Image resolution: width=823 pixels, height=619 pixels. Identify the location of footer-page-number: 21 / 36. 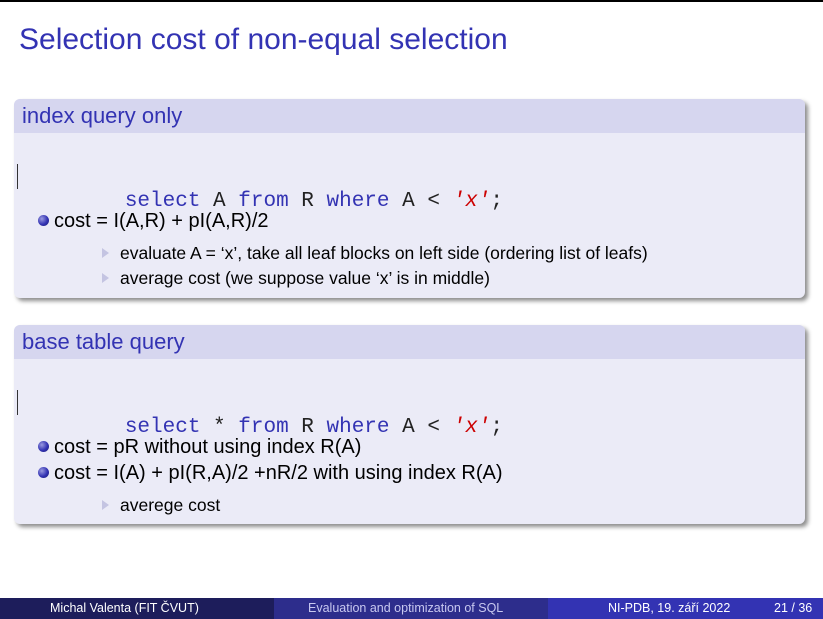
(793, 608).